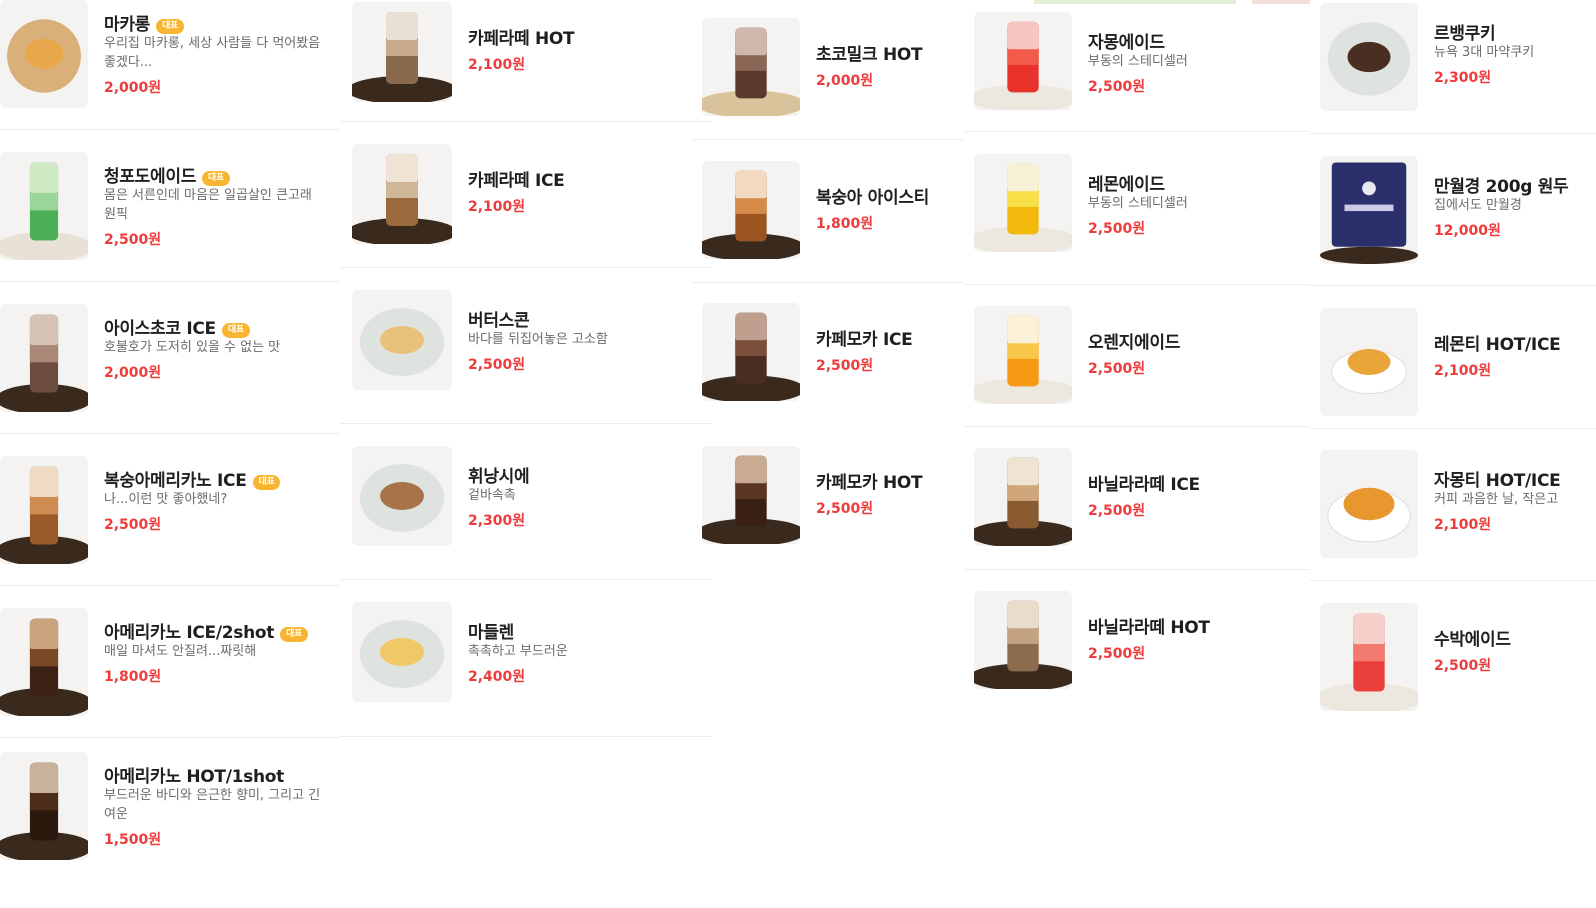  I want to click on menu-item-name: 아메리카노 ICE/2shot, so click(189, 633).